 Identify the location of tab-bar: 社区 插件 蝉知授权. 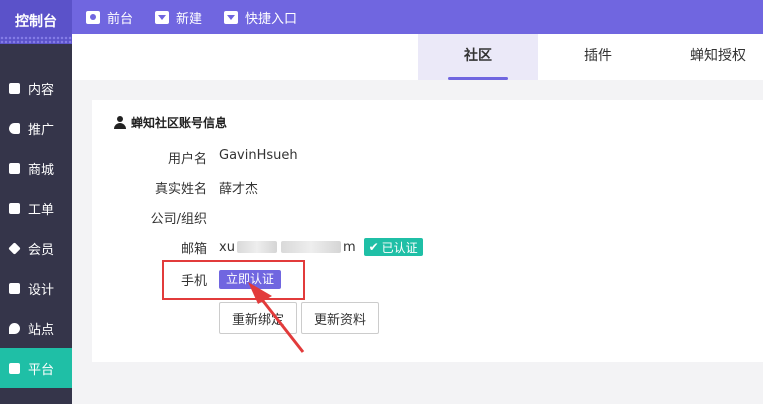
(417, 57).